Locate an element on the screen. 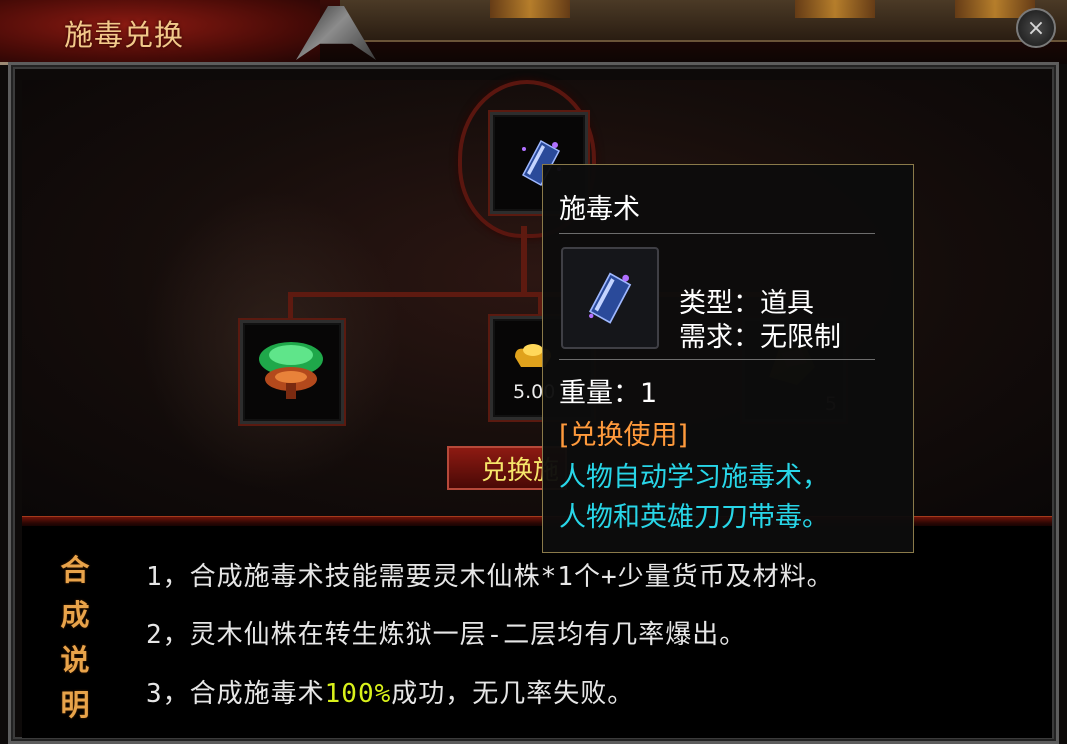  tooltip-usage-tag: [兑换使用] is located at coordinates (624, 435).